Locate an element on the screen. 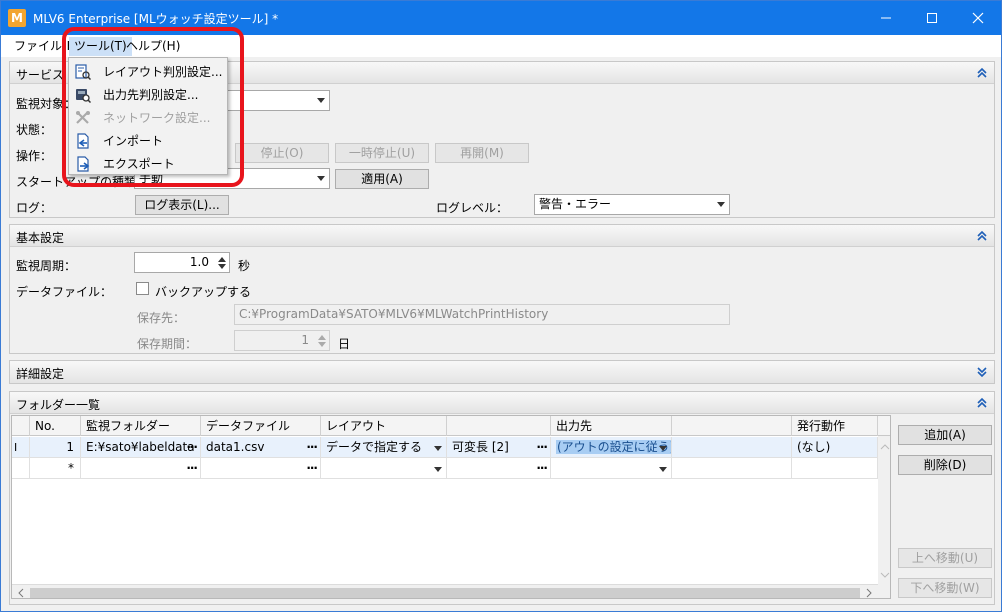 The image size is (1002, 612). add-folder-button: 追加(A) is located at coordinates (945, 435).